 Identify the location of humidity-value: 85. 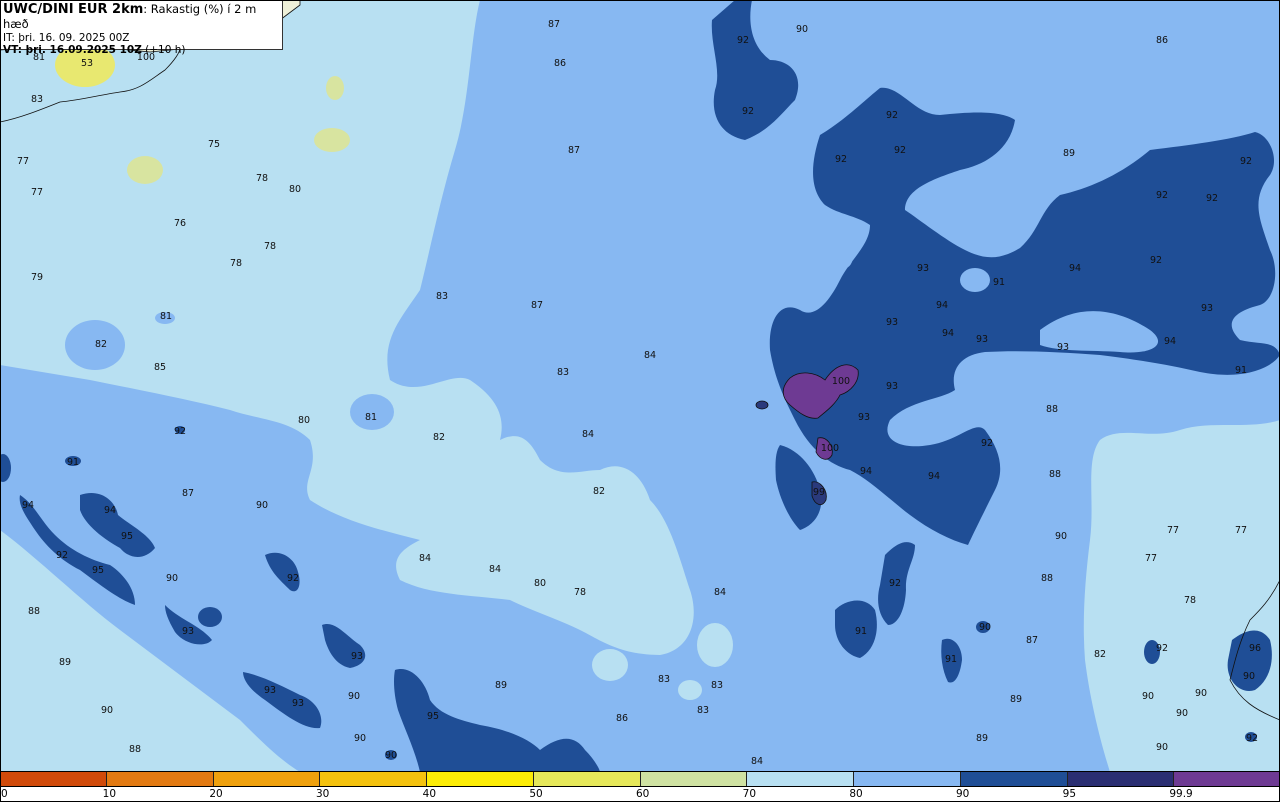
(160, 367).